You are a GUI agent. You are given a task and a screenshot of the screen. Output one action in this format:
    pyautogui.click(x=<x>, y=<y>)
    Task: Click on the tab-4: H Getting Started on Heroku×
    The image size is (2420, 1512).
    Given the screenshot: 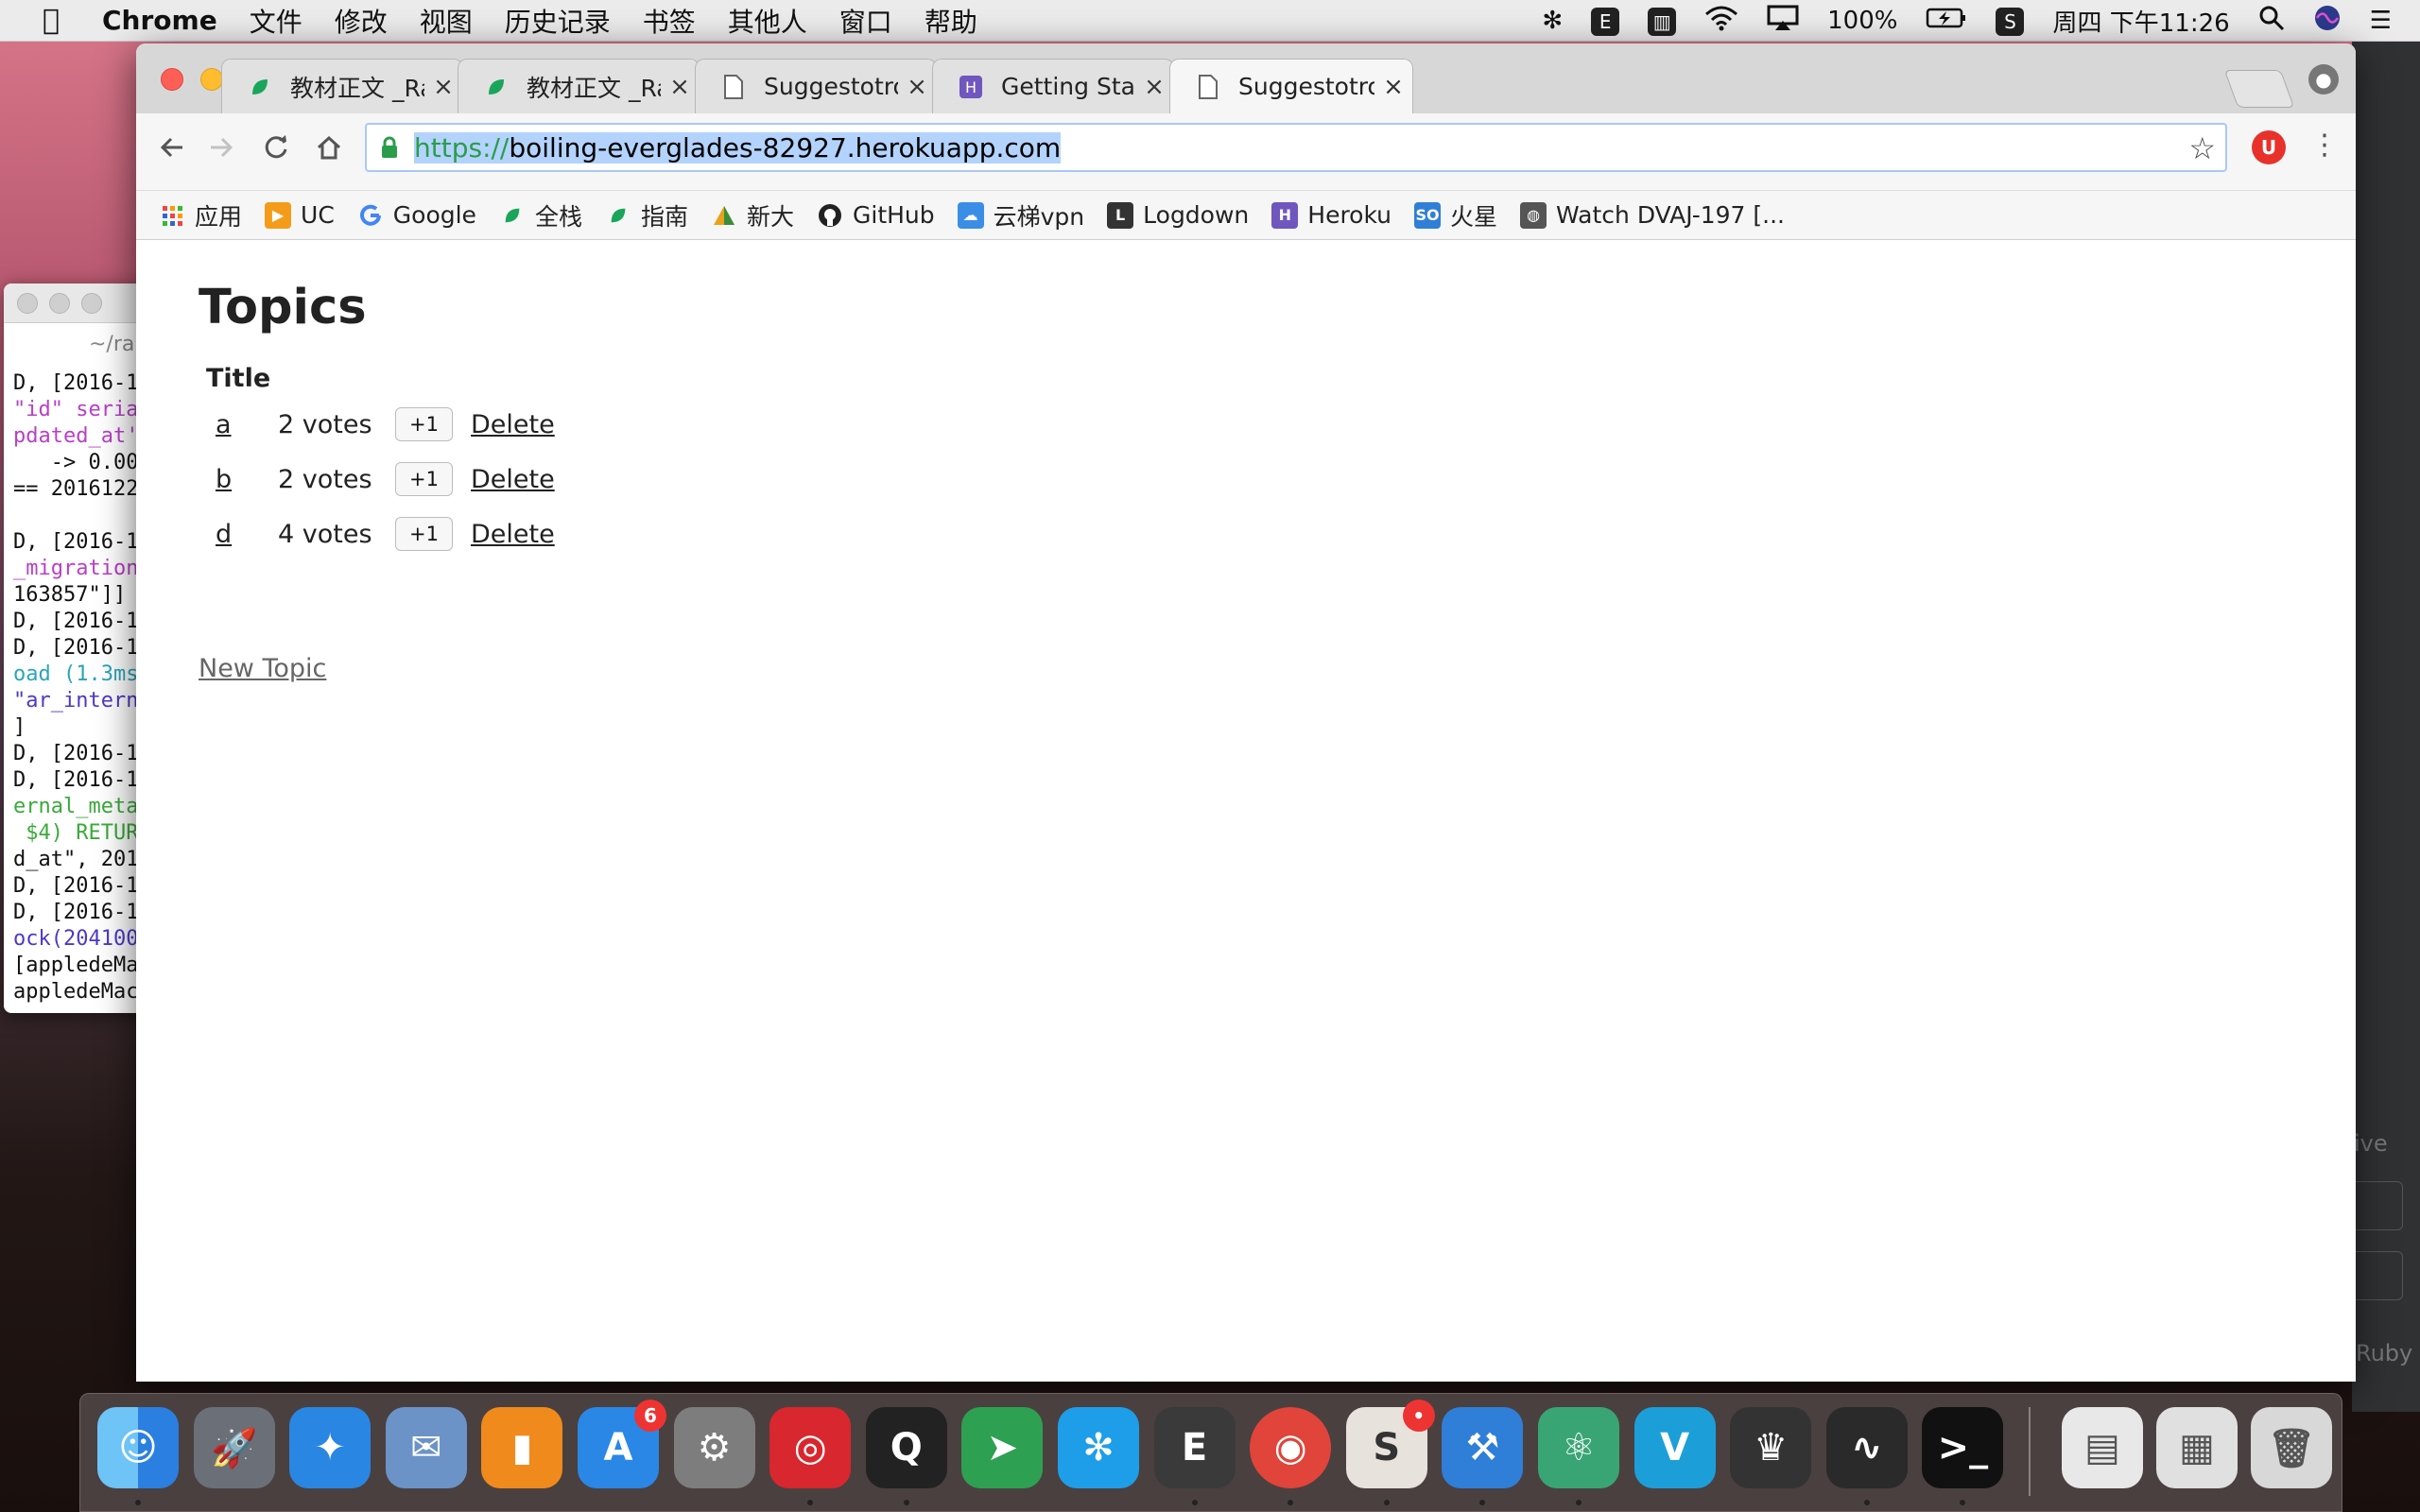 What is the action you would take?
    pyautogui.click(x=1053, y=86)
    